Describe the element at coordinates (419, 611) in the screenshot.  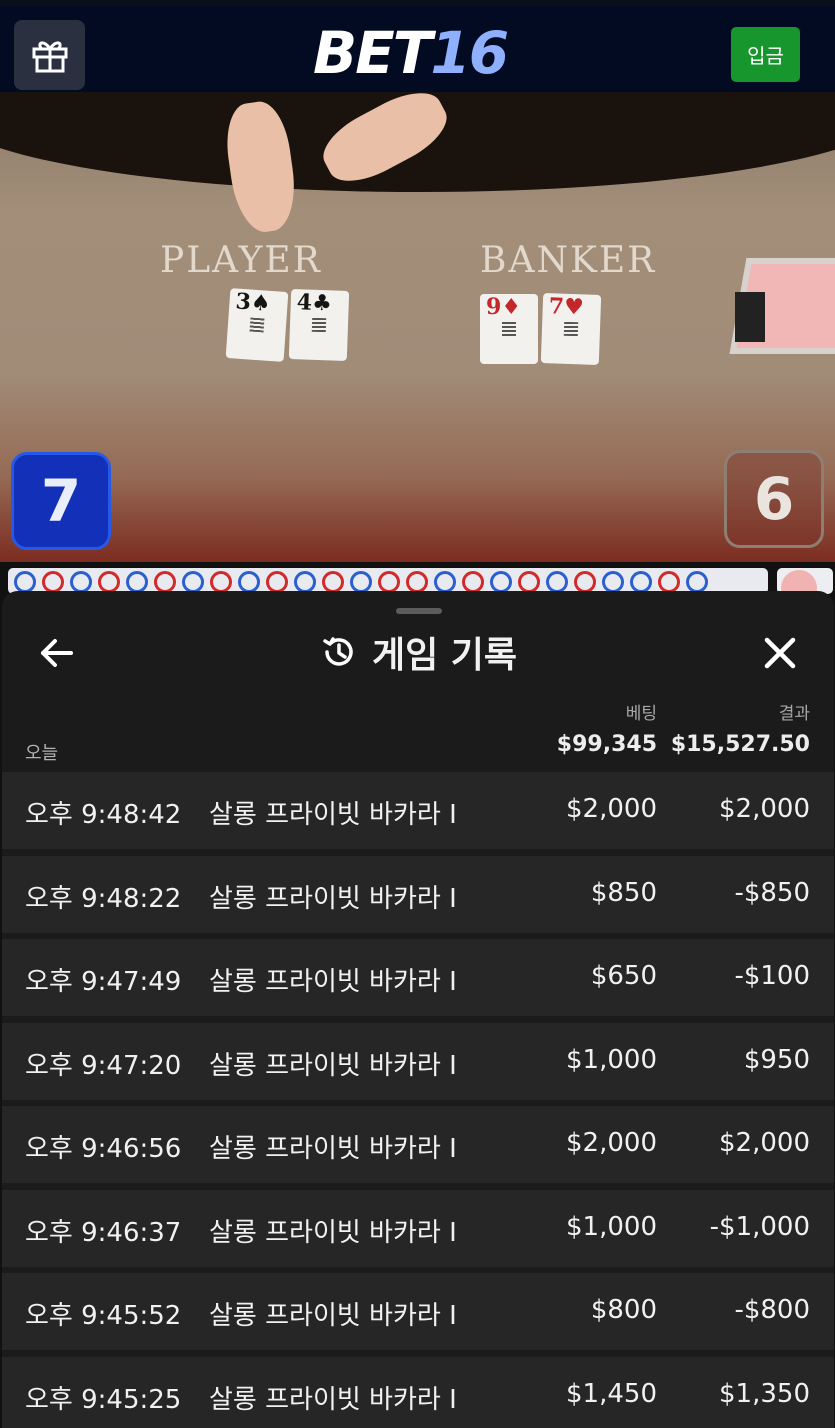
I see `drag-handle` at that location.